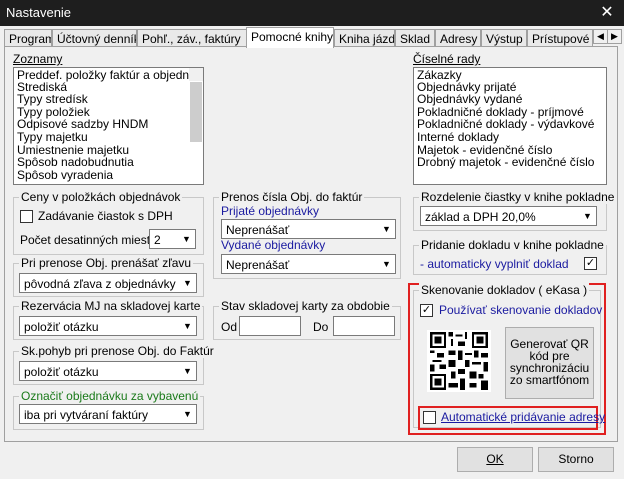 Image resolution: width=624 pixels, height=479 pixels. I want to click on tab-adresy: Adresy, so click(458, 38).